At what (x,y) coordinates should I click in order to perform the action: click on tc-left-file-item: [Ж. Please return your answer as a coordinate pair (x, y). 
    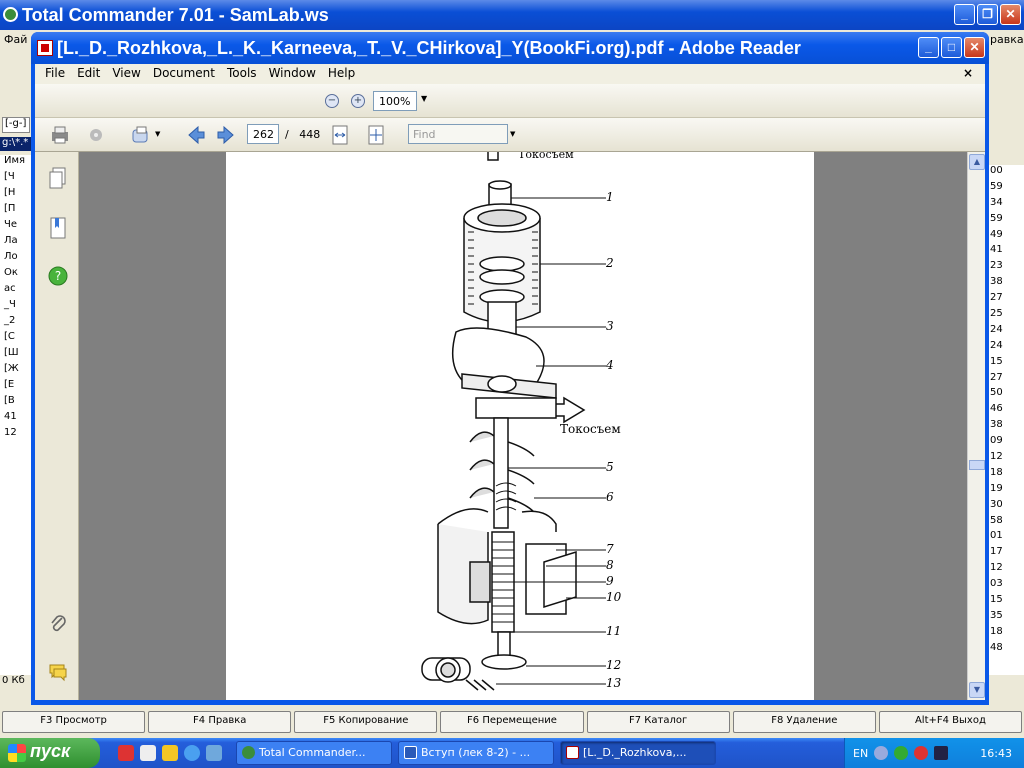
    Looking at the image, I should click on (16, 371).